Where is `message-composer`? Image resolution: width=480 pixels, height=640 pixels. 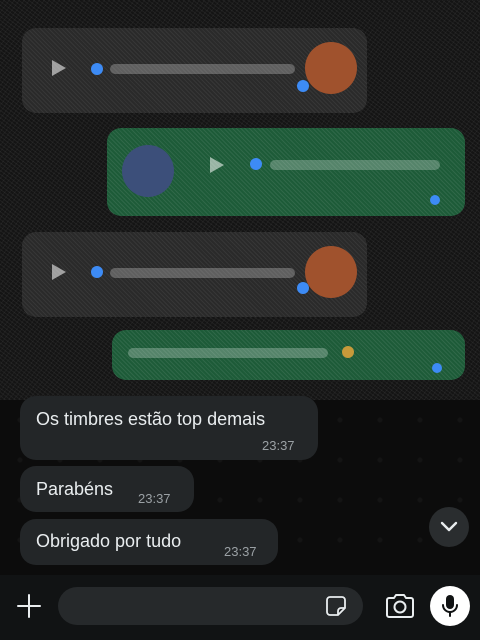 message-composer is located at coordinates (240, 607).